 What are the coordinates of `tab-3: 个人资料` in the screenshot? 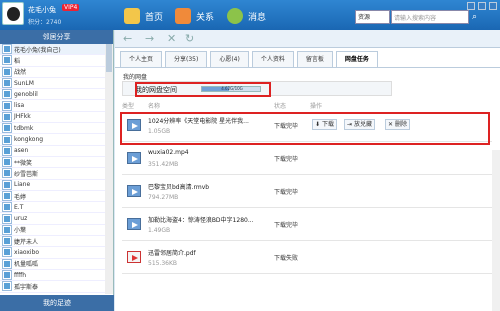 It's located at (272, 59).